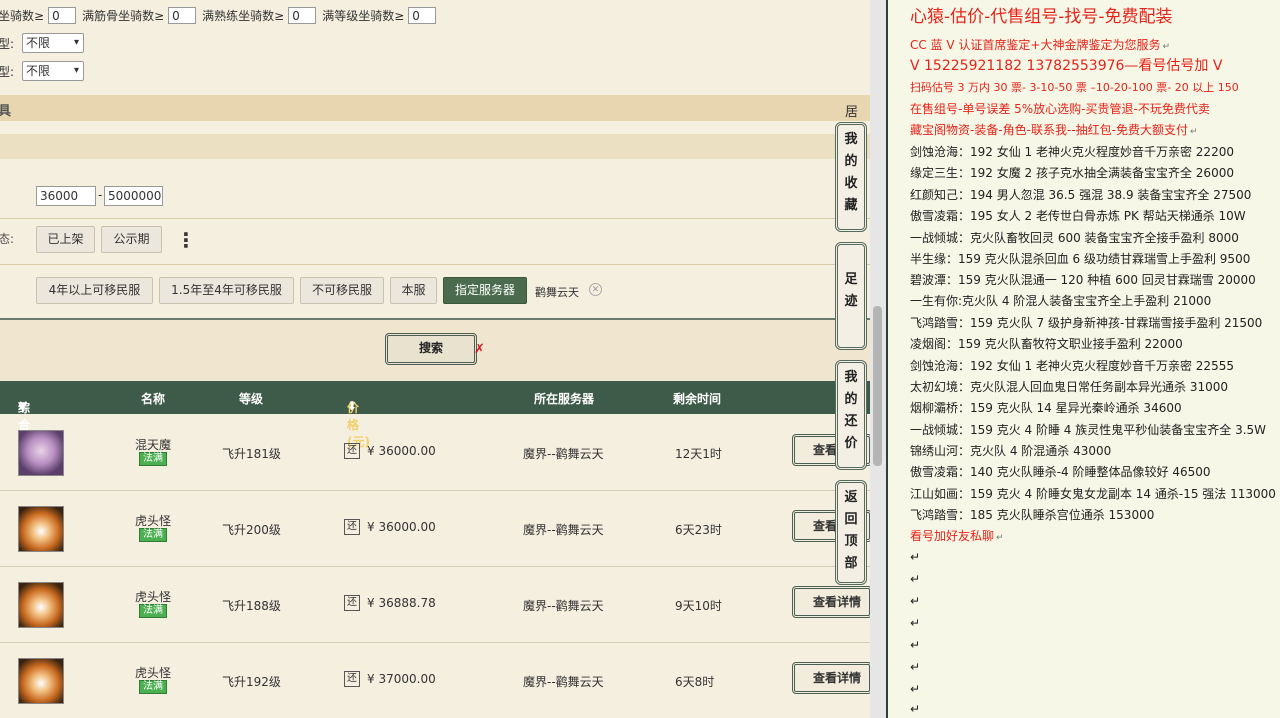  I want to click on full-skill-mount-input: 0, so click(302, 15).